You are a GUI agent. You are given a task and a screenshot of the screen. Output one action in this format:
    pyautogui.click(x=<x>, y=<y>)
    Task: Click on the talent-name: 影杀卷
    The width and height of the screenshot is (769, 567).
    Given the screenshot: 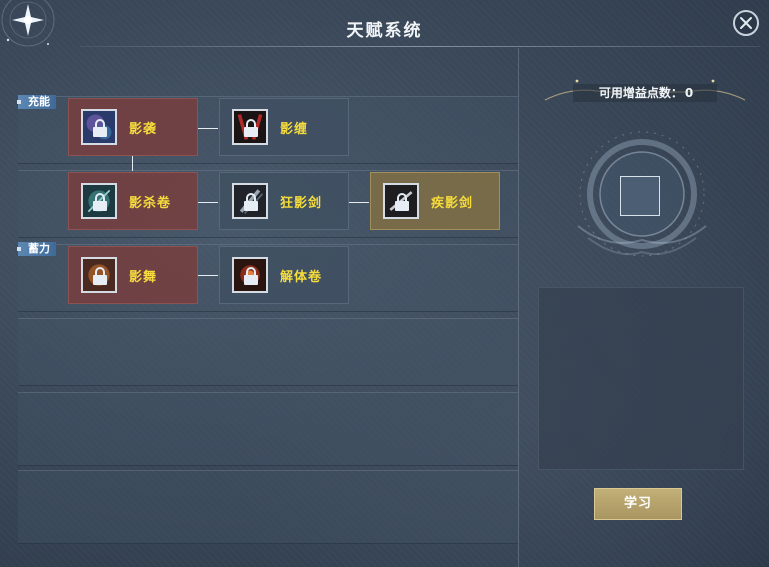 What is the action you would take?
    pyautogui.click(x=150, y=203)
    